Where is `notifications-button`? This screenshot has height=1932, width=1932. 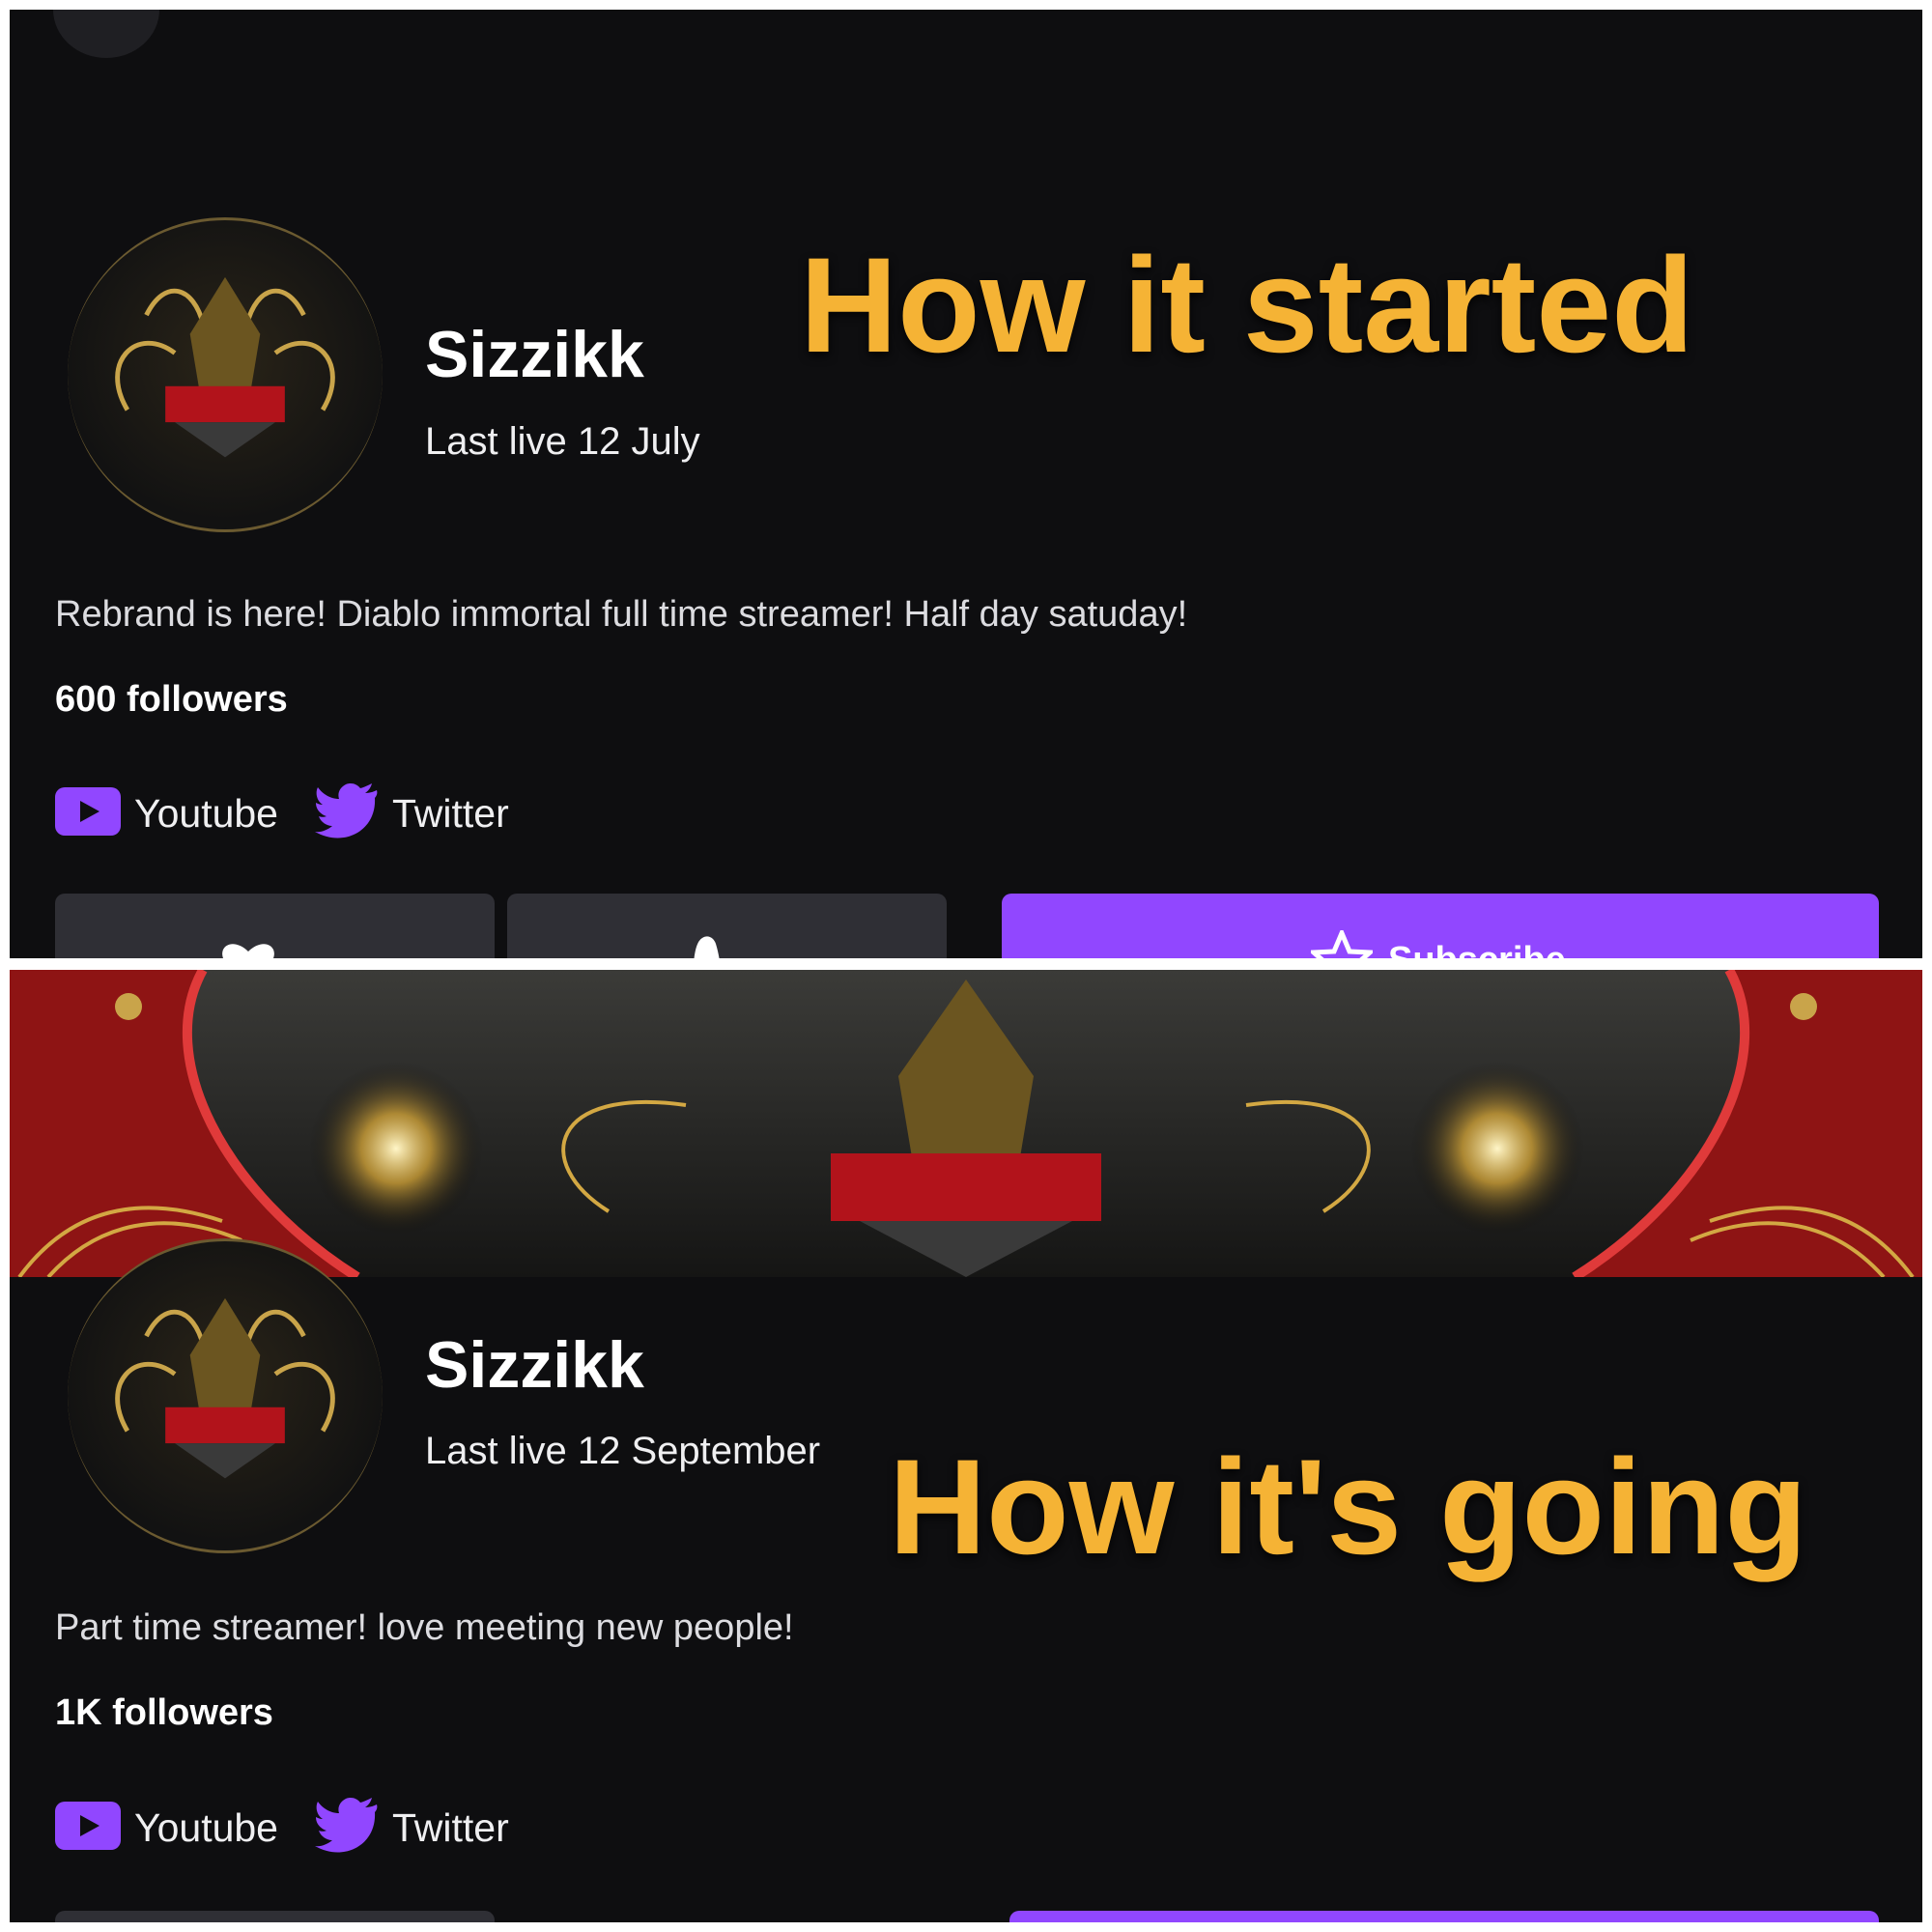
notifications-button is located at coordinates (727, 926).